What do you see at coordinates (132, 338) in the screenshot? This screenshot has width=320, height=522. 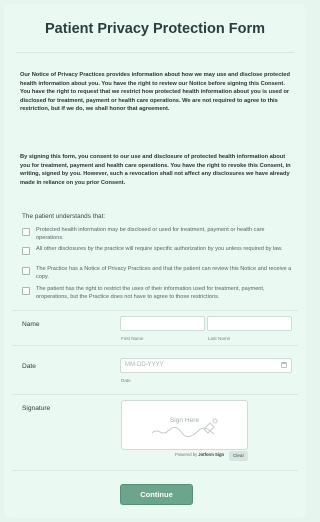 I see `first-name-sublabel: First Name` at bounding box center [132, 338].